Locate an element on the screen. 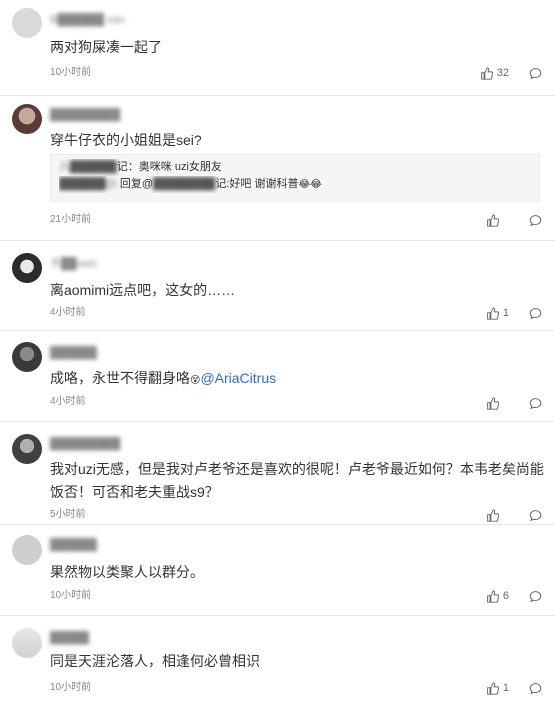  like-count: 32 is located at coordinates (502, 73).